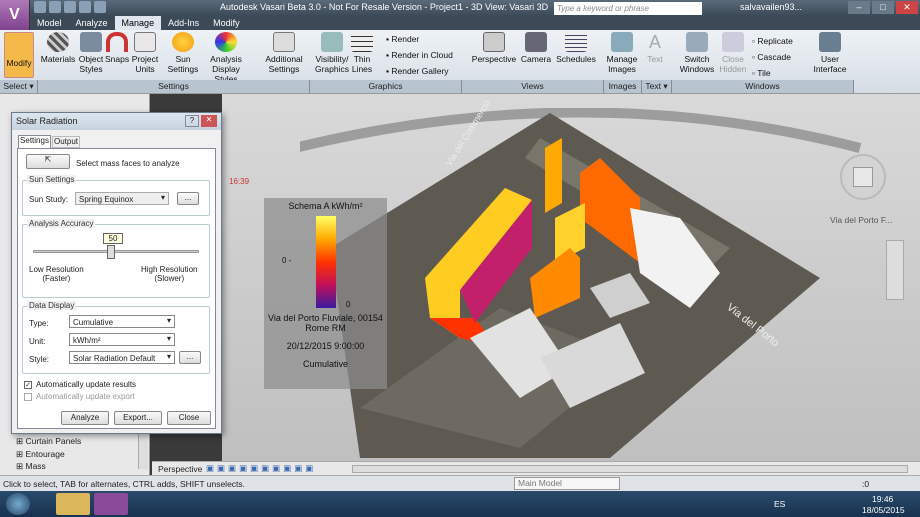 The image size is (920, 517). What do you see at coordinates (100, 7) in the screenshot?
I see `measure-icon` at bounding box center [100, 7].